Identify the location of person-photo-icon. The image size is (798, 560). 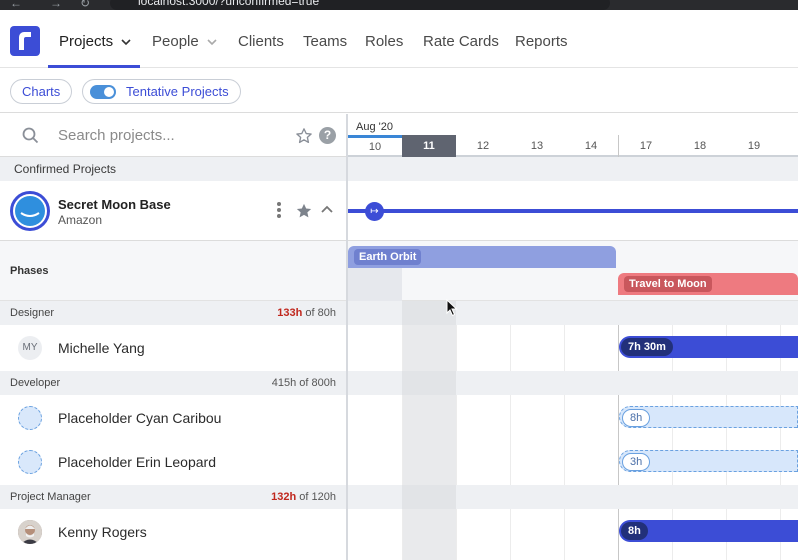
(30, 532).